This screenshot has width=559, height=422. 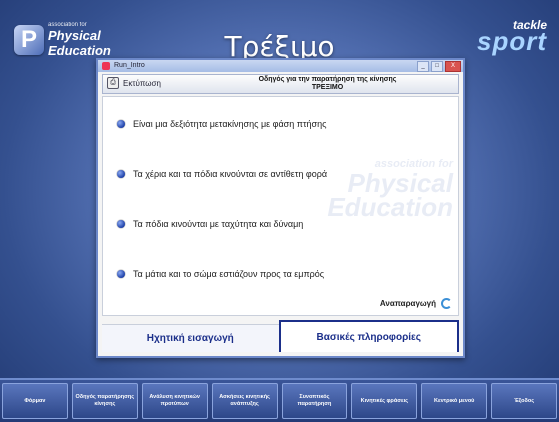 What do you see at coordinates (437, 66) in the screenshot?
I see `maximize-button: □` at bounding box center [437, 66].